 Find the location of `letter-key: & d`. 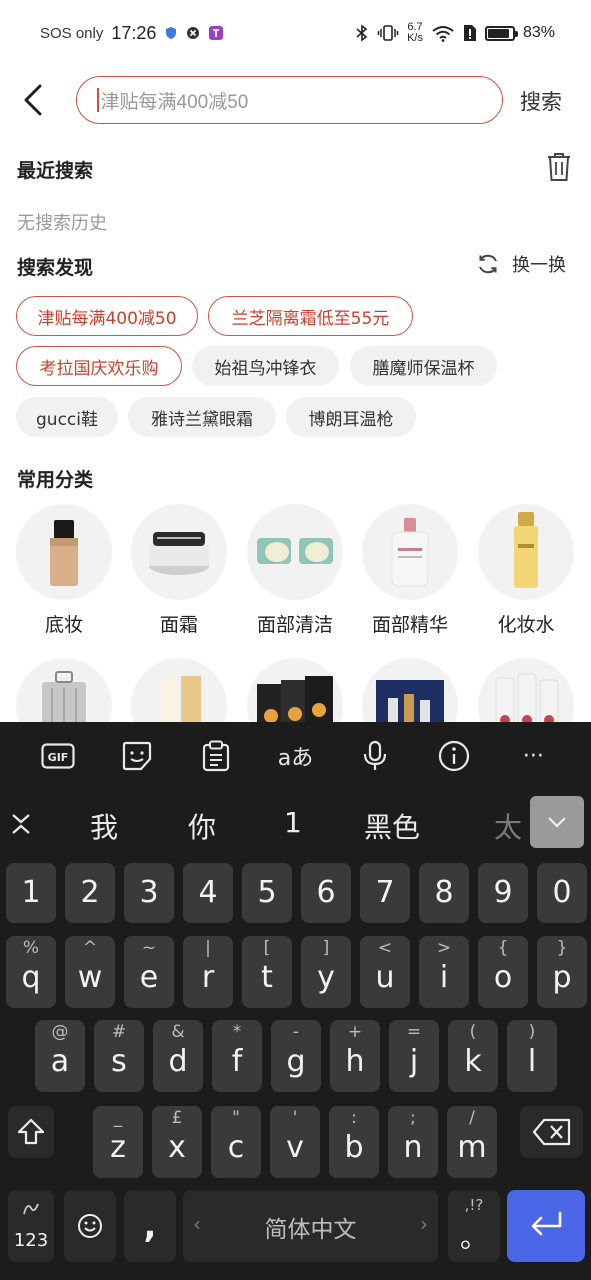

letter-key: & d is located at coordinates (178, 1056).